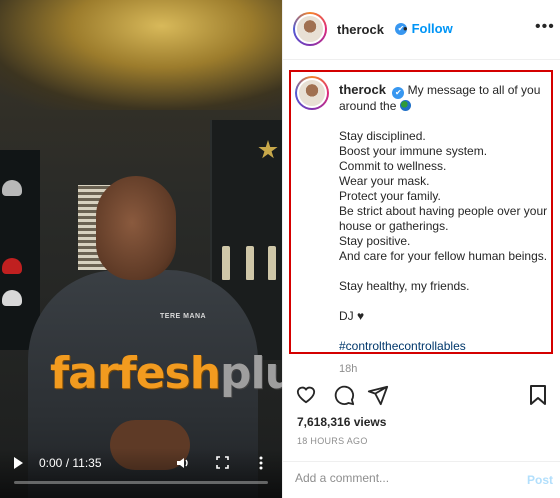  Describe the element at coordinates (404, 286) in the screenshot. I see `caption-line: Stay healthy, my friends.` at that location.